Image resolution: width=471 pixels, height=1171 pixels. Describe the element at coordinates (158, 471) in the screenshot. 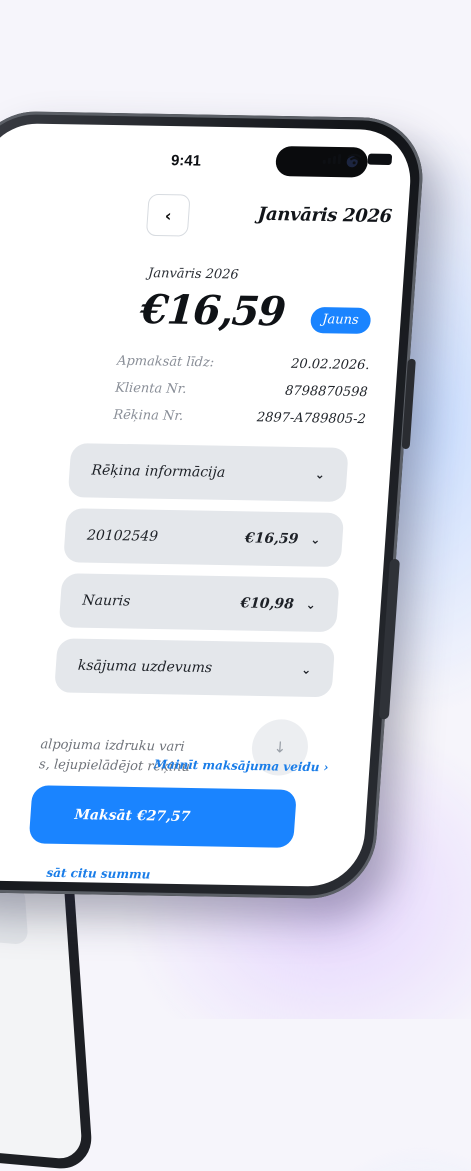

I see `accordion-label: Rēķina informācija` at that location.